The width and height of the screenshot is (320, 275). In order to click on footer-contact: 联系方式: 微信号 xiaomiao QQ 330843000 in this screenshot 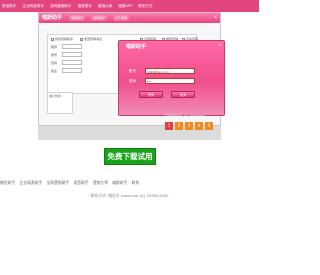, I will do `click(129, 195)`.